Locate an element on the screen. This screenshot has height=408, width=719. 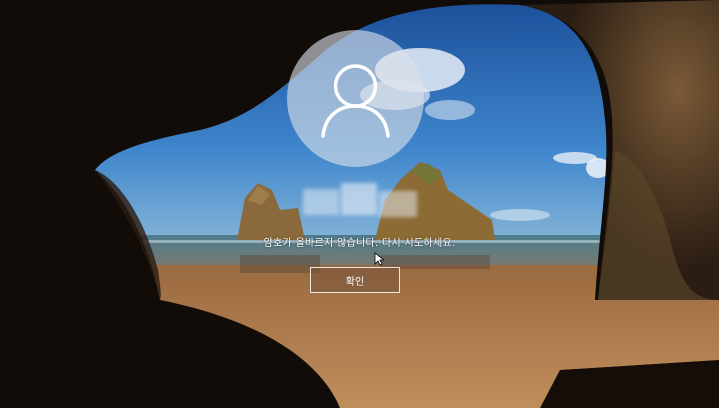
user-icon is located at coordinates (355, 101).